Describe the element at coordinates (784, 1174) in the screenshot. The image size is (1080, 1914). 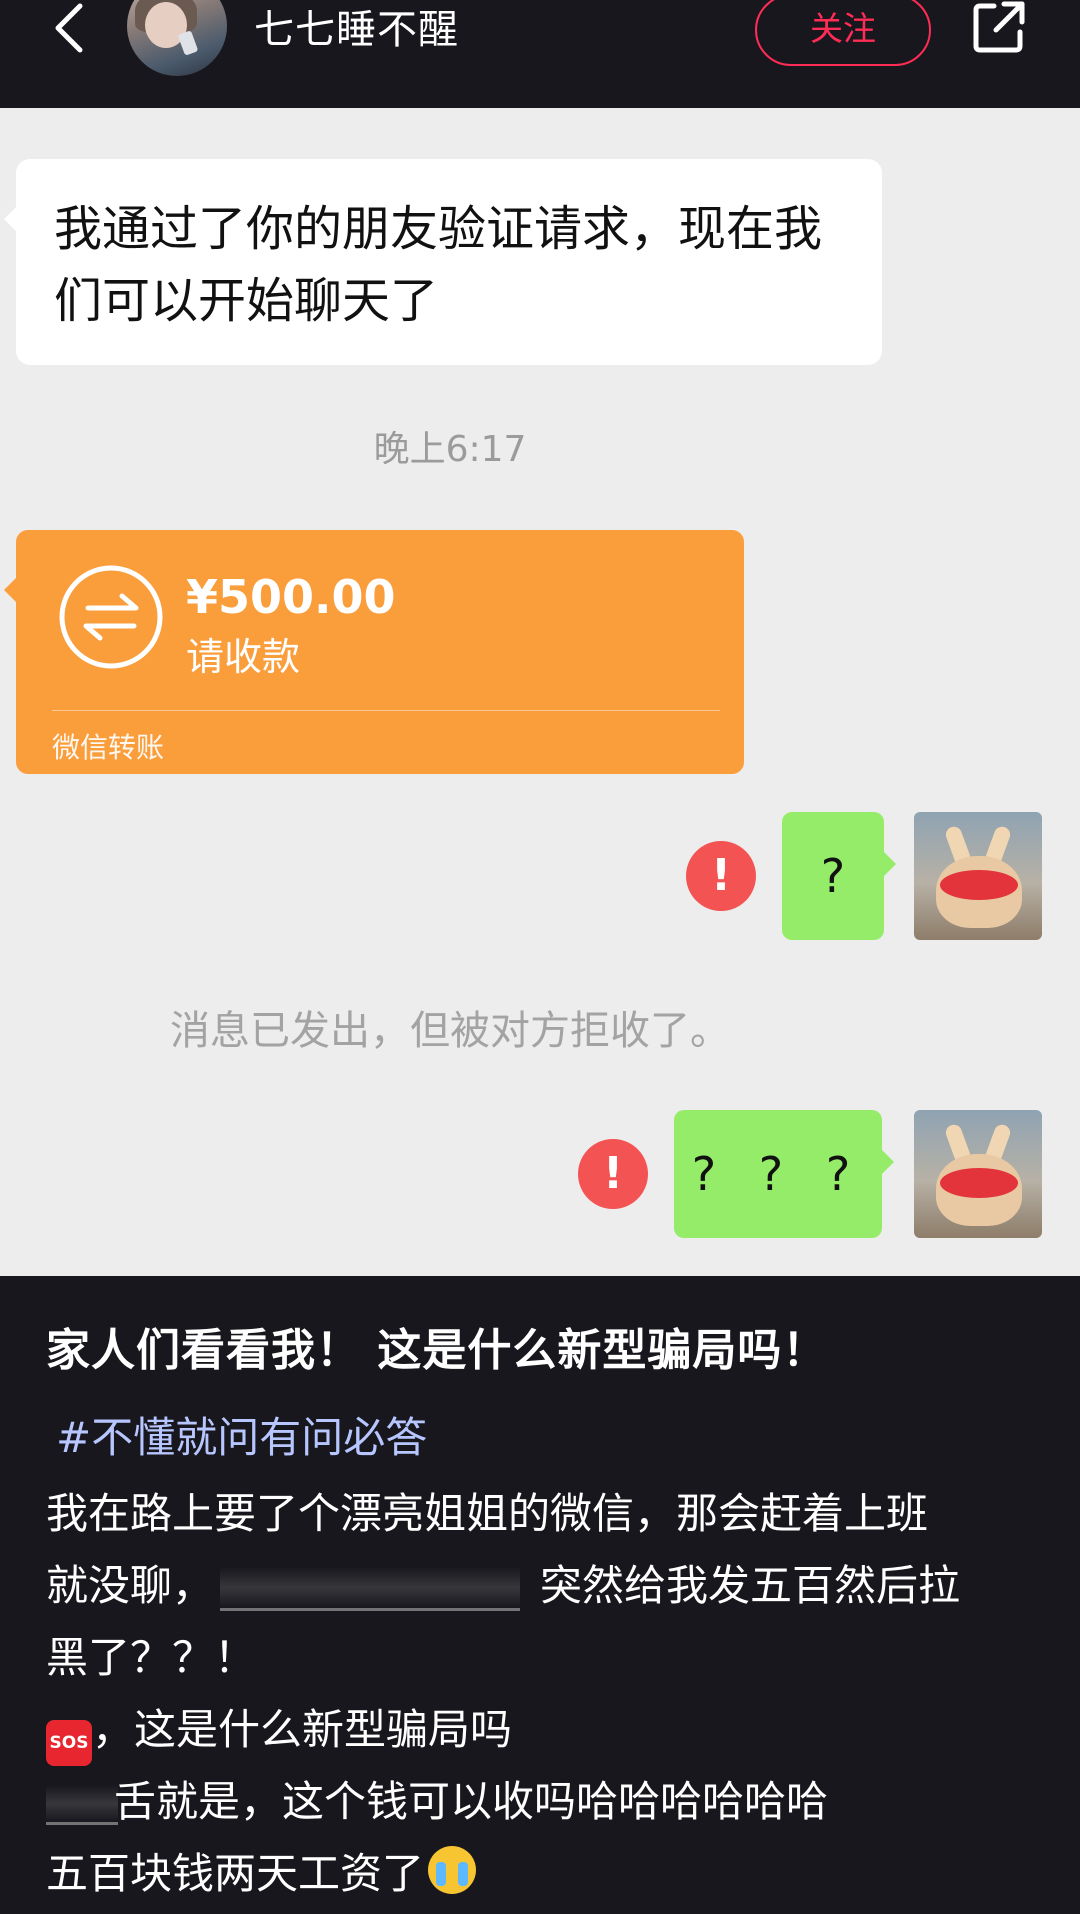
I see `sent-message-bubble: ? ? ?` at that location.